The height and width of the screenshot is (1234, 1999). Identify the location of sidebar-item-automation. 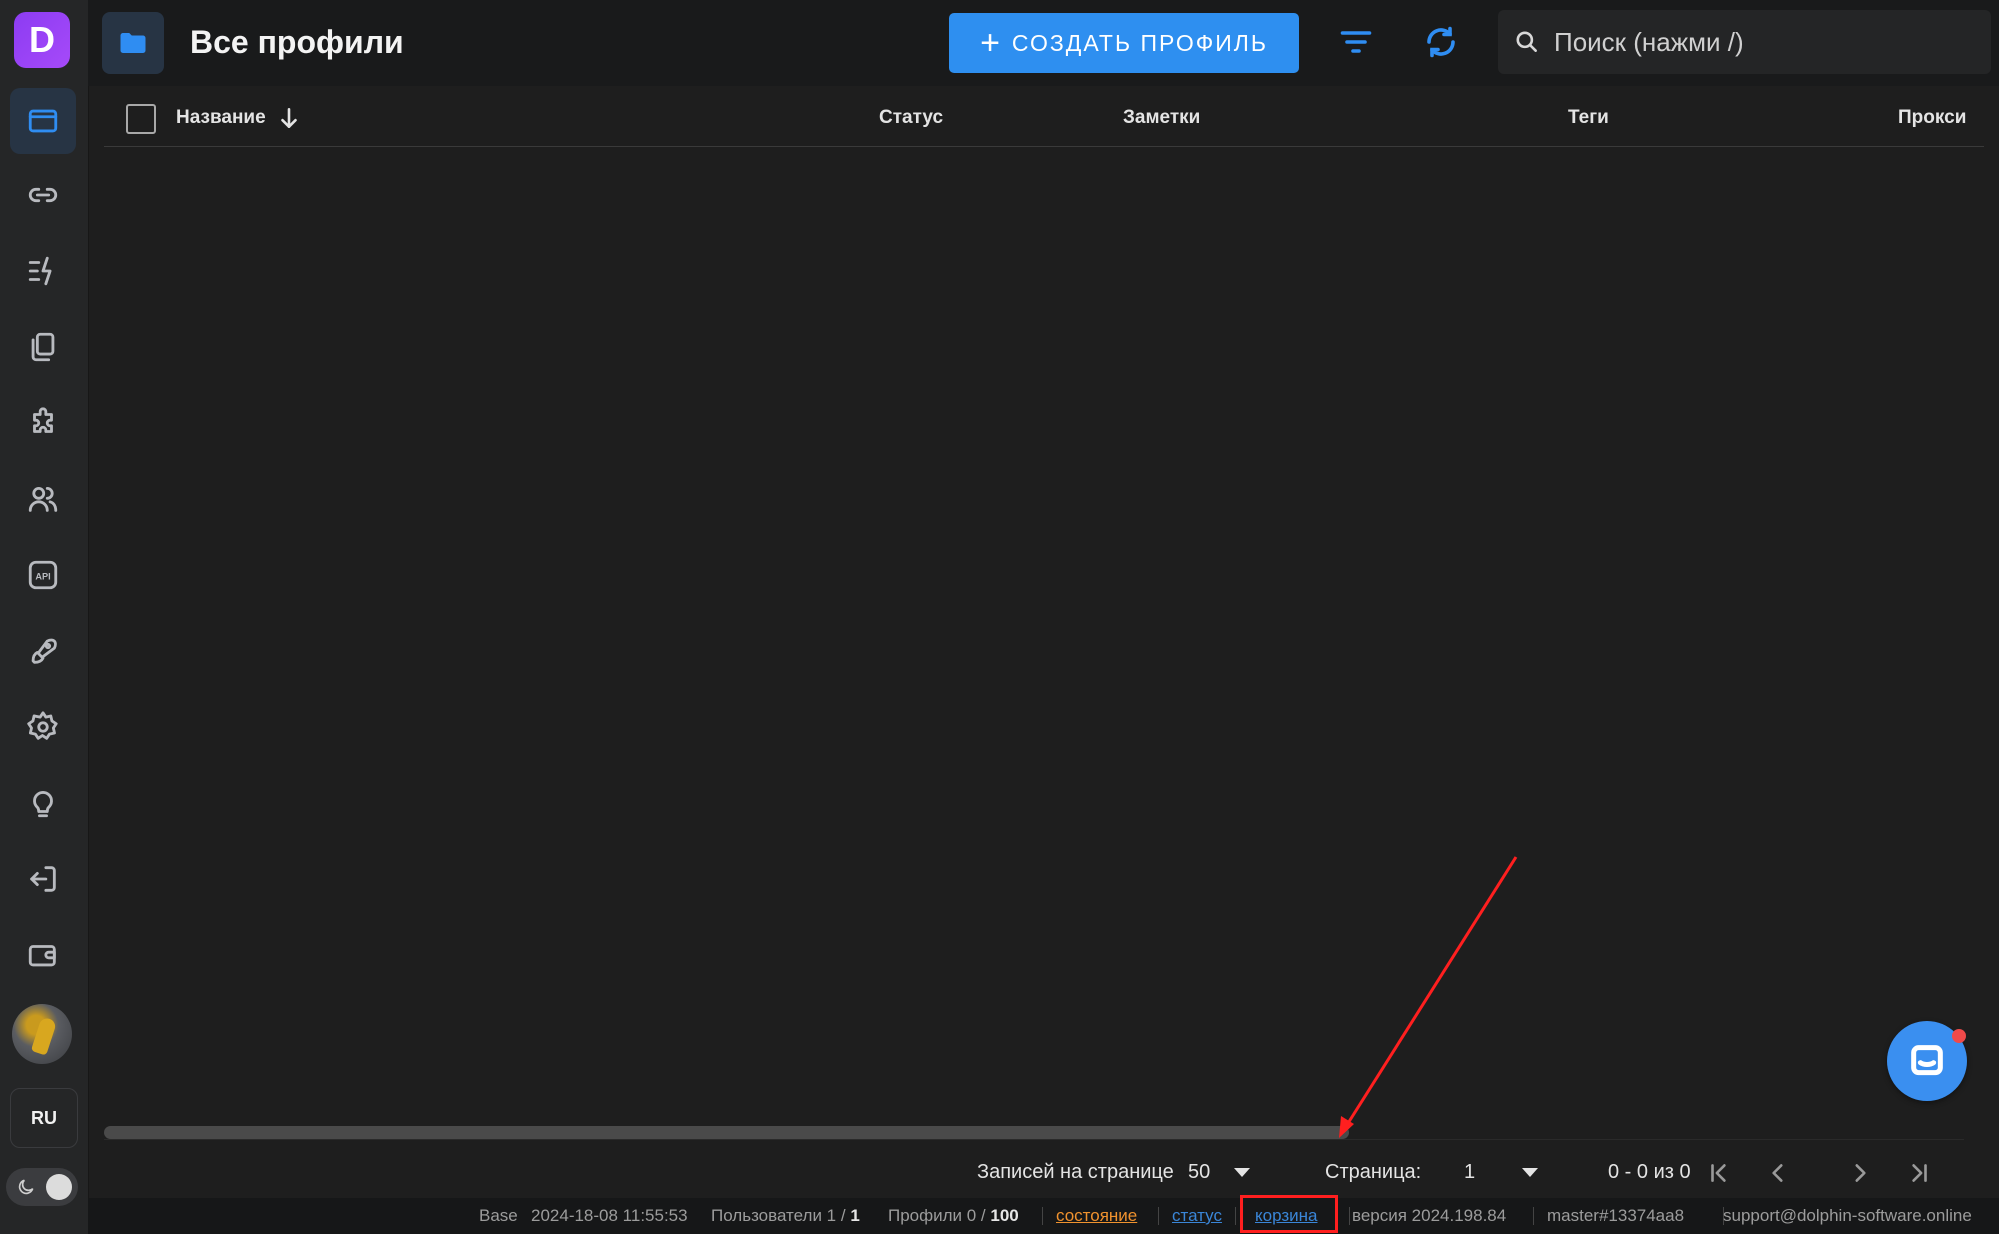
(43, 271).